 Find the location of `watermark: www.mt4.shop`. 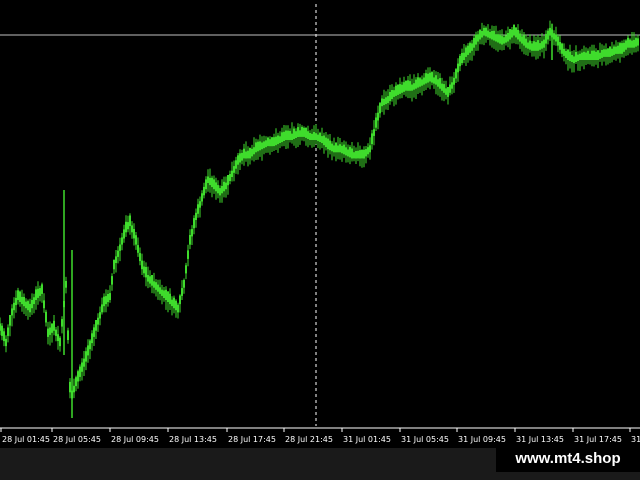

watermark: www.mt4.shop is located at coordinates (568, 458).